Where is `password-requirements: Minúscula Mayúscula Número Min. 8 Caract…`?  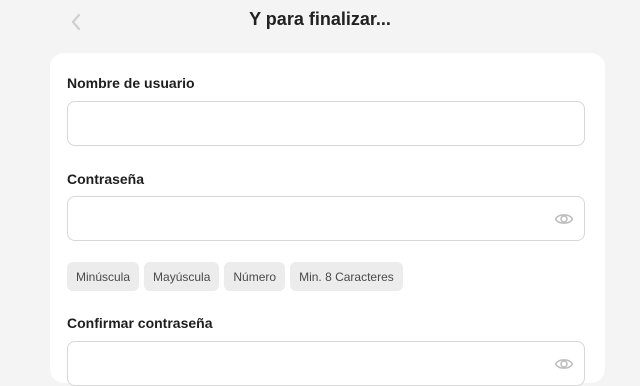 password-requirements: Minúscula Mayúscula Número Min. 8 Caract… is located at coordinates (235, 276).